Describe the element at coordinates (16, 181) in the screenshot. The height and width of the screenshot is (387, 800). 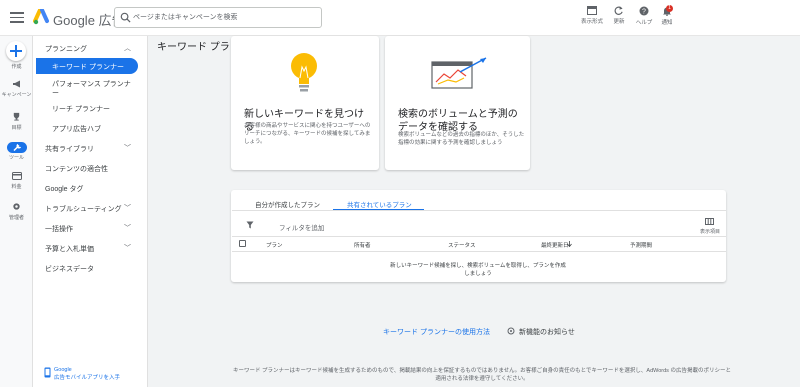
I see `rail-billing: 料金` at that location.